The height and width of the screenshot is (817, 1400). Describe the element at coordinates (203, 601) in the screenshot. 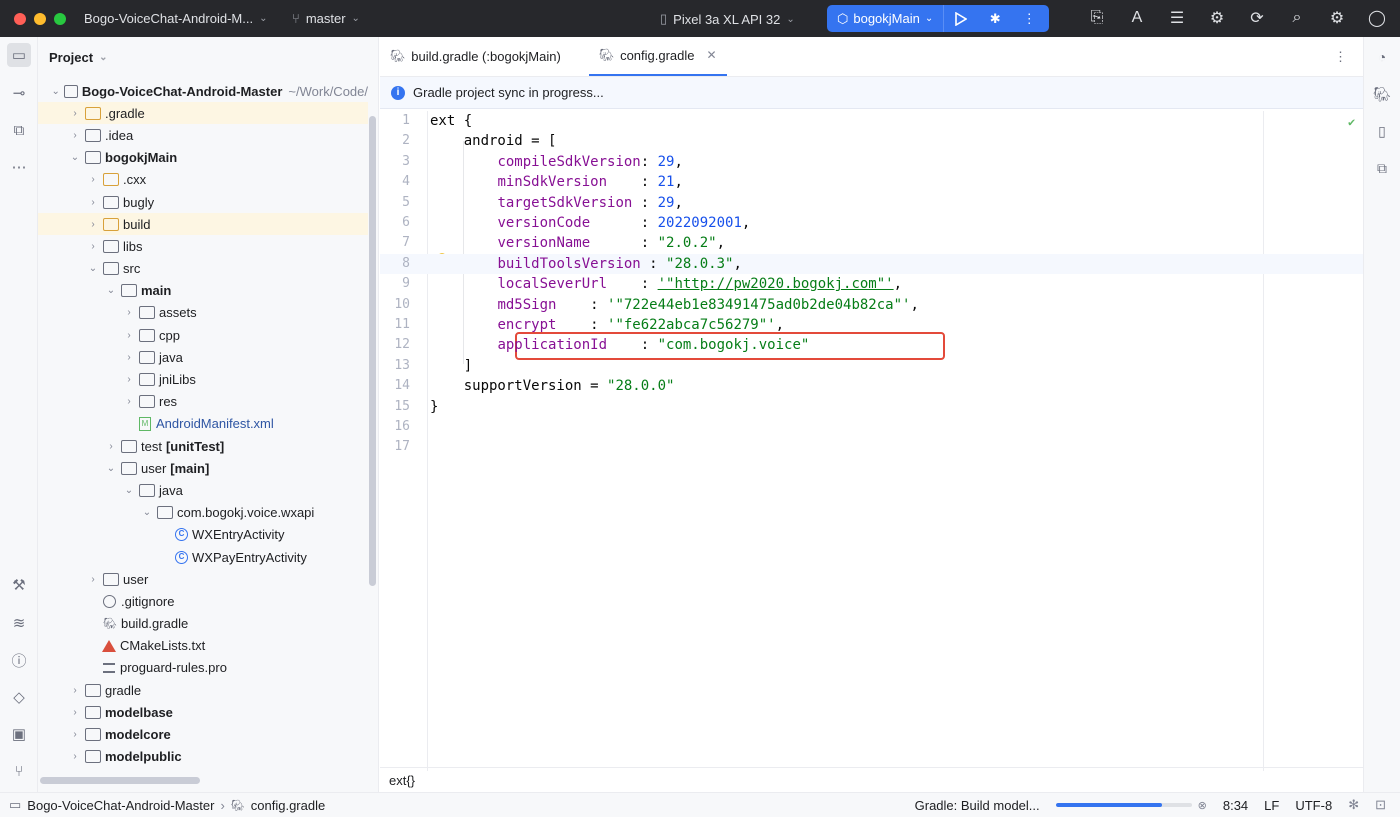

I see `tree-item: .gitignore` at that location.